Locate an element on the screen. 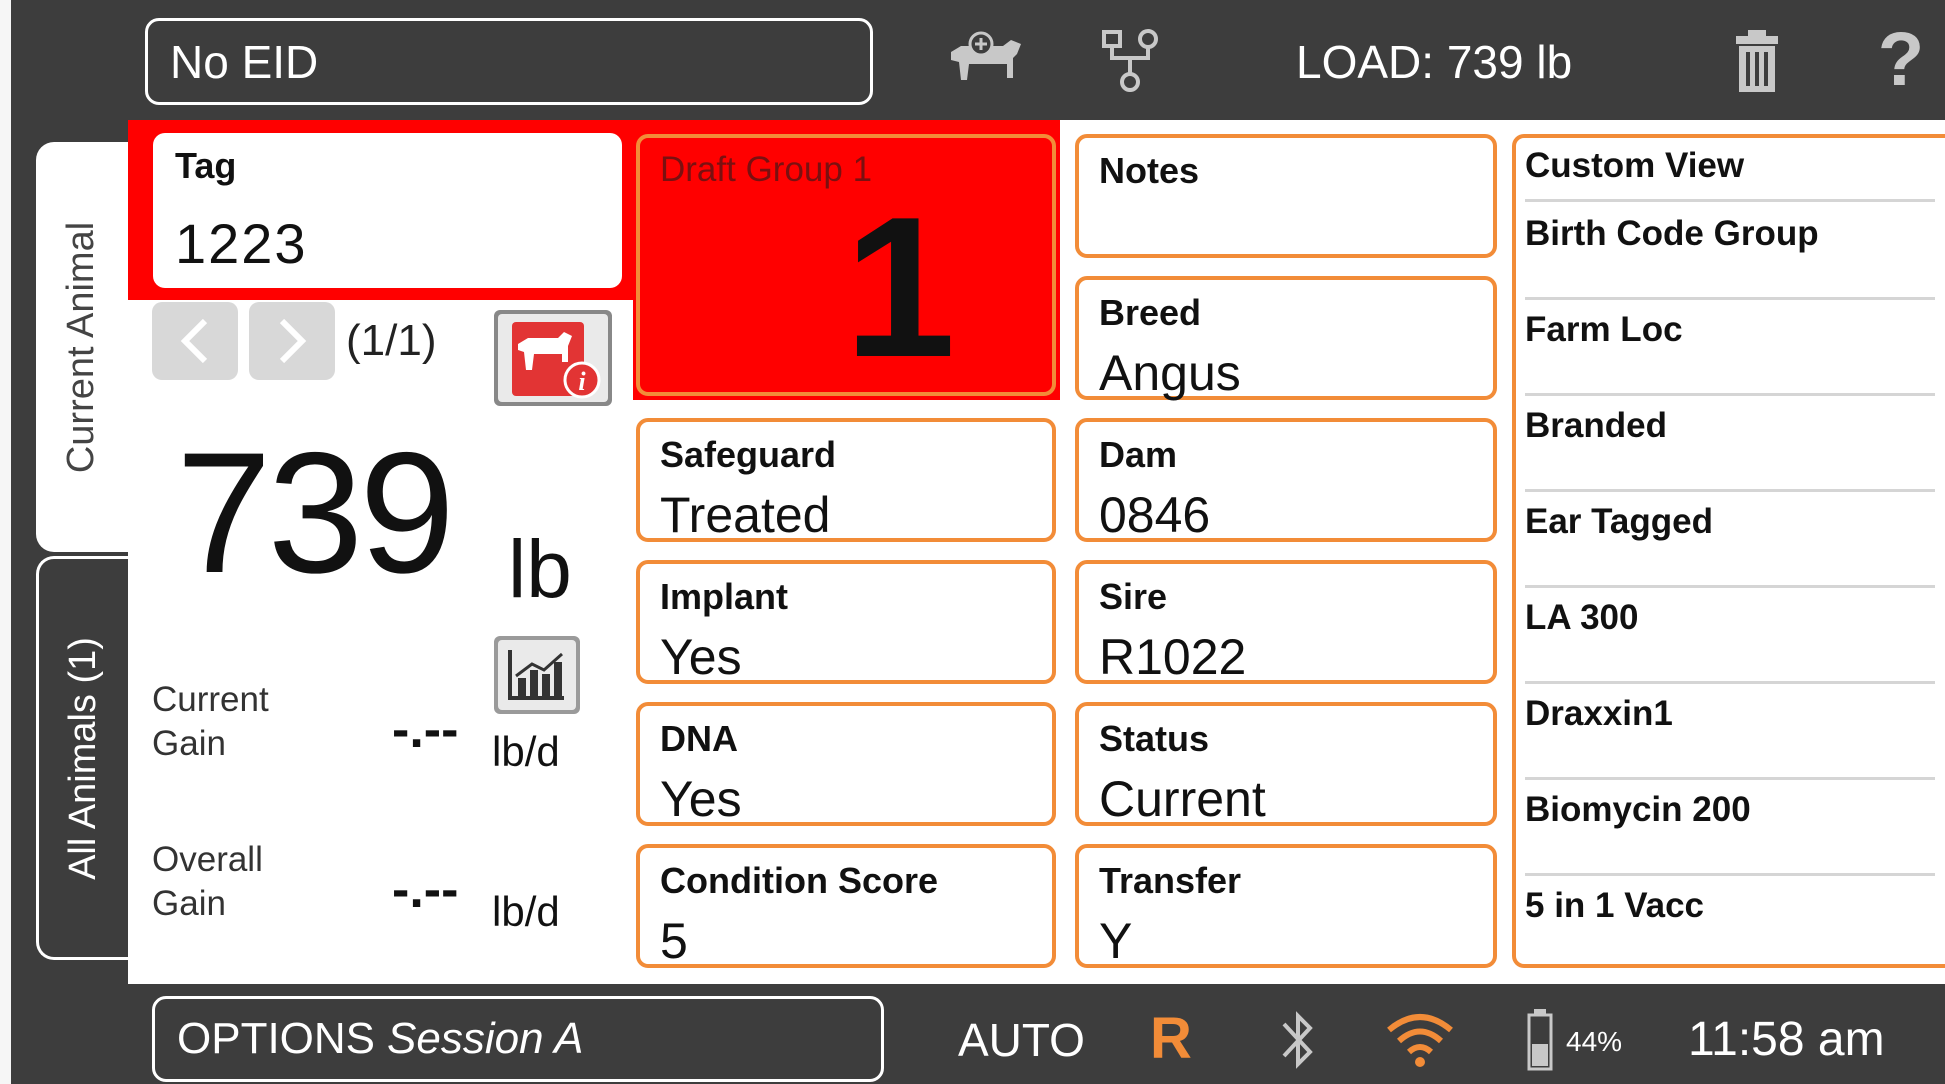 The image size is (1945, 1084). clock: 11:58 am is located at coordinates (1786, 1039).